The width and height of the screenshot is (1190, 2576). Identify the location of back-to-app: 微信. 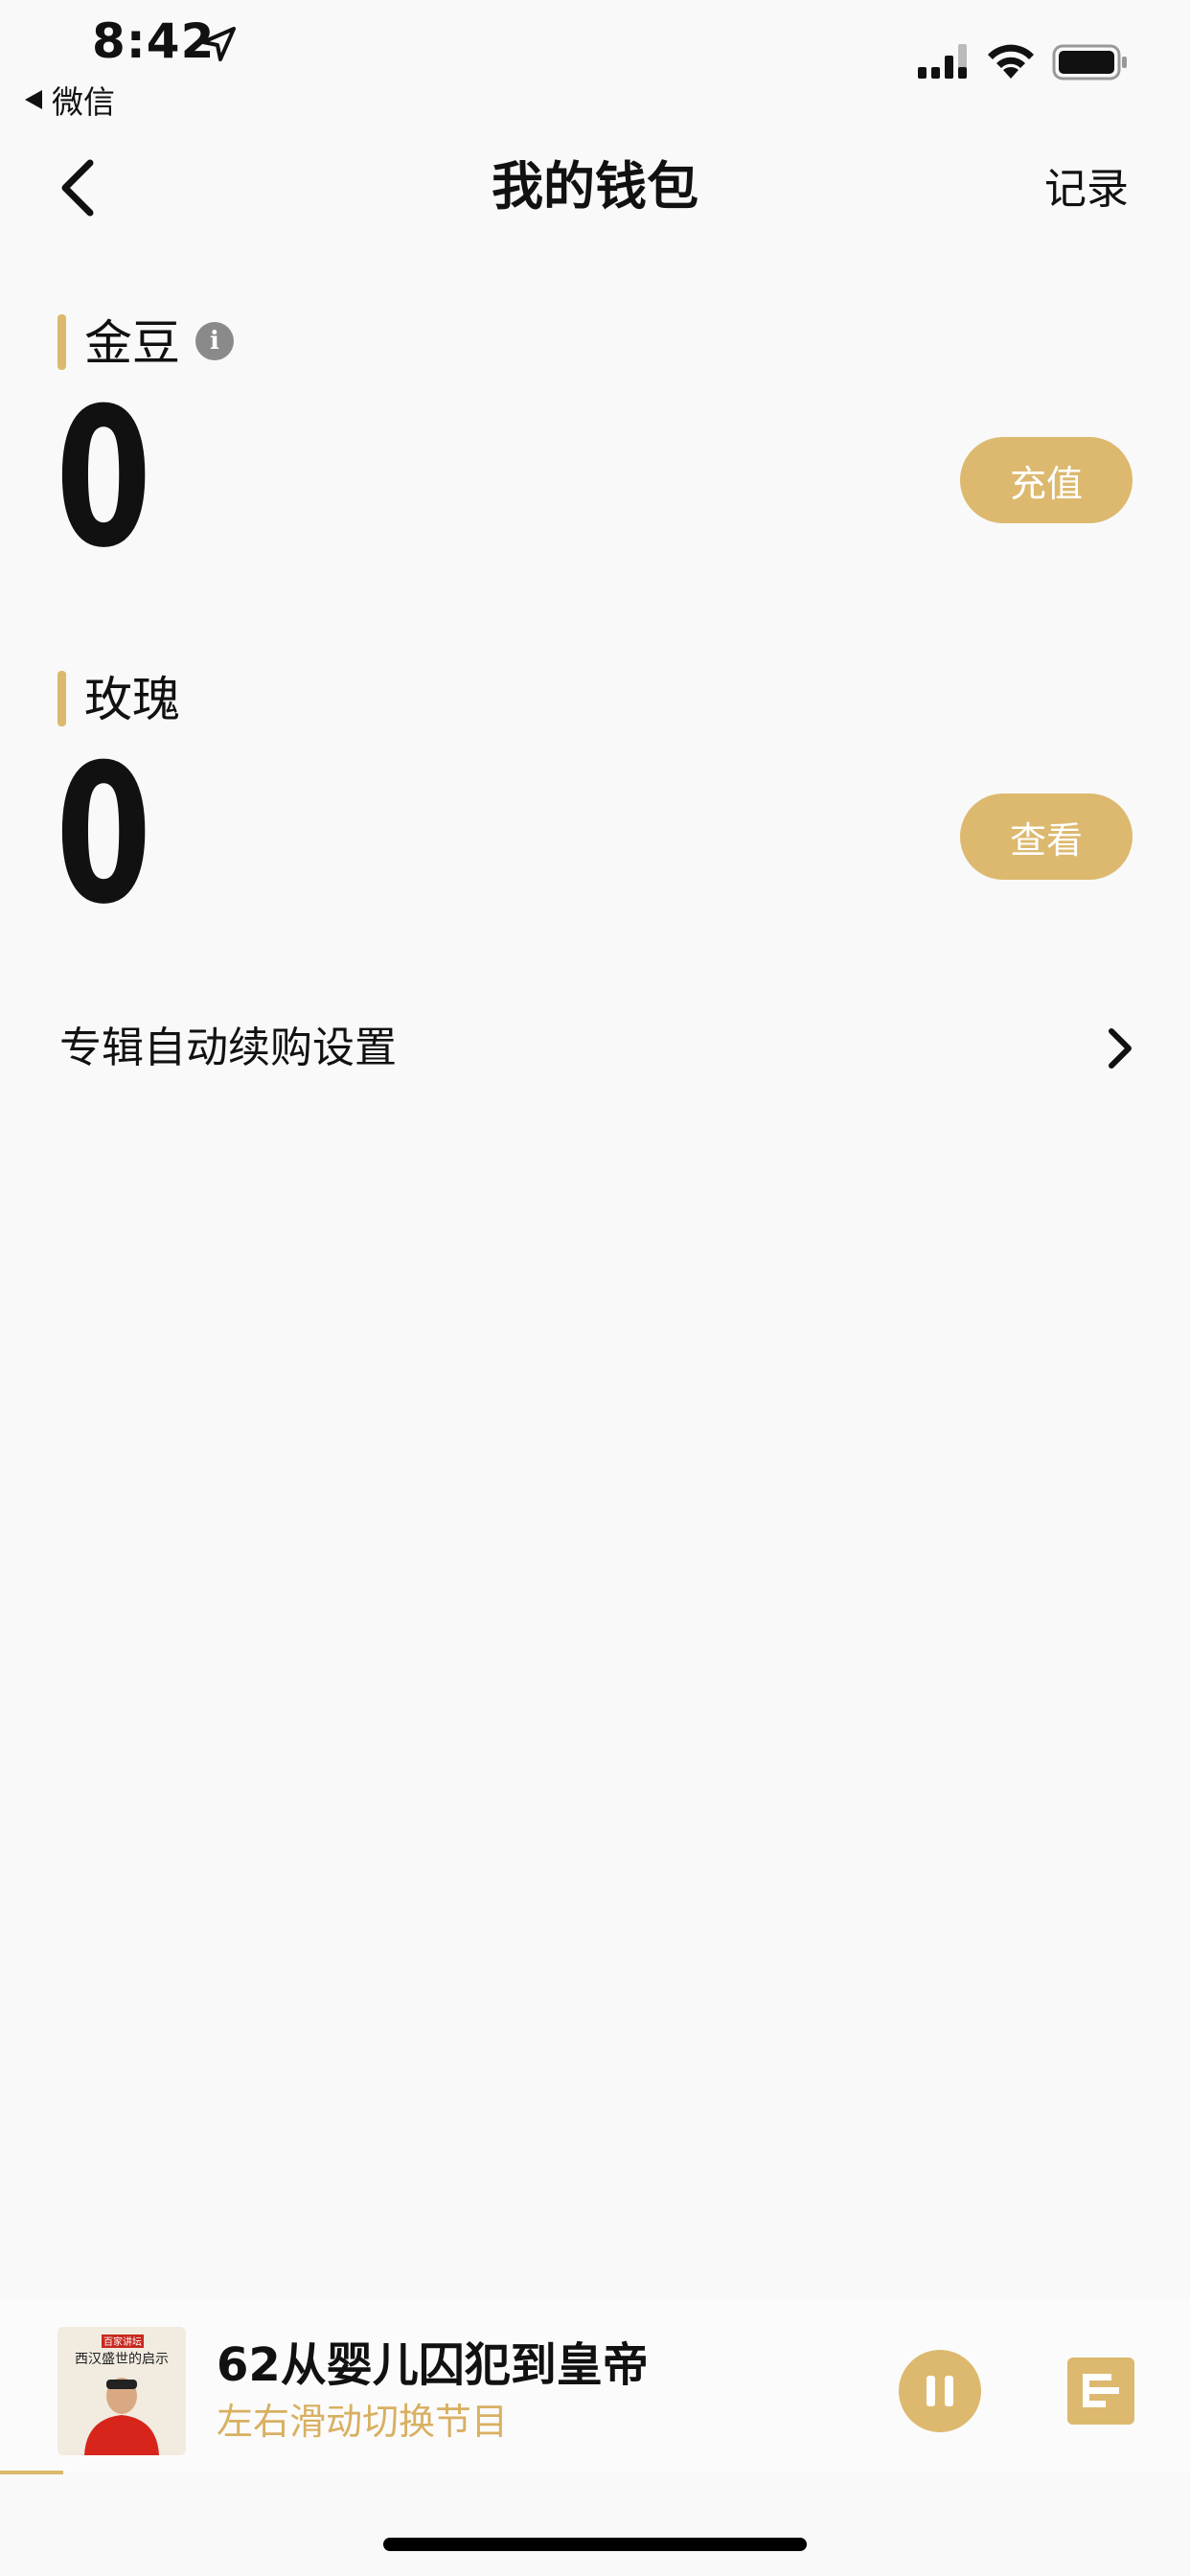
(70, 100).